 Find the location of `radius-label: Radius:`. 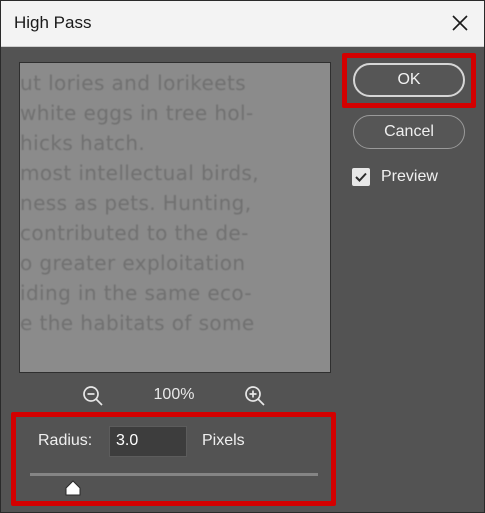

radius-label: Radius: is located at coordinates (65, 440).